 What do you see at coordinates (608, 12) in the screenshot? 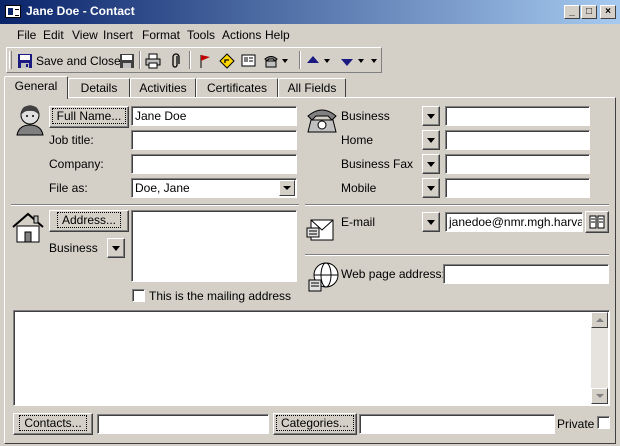
I see `close-button: ×` at bounding box center [608, 12].